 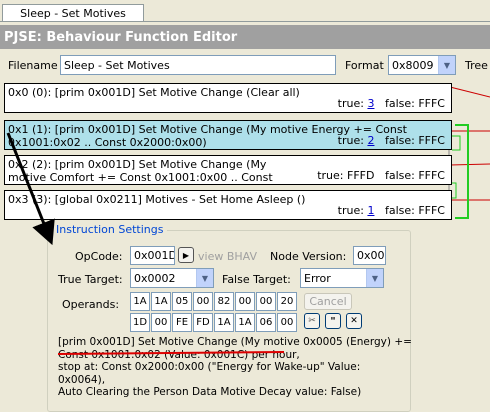 I want to click on operand-cell: 05, so click(x=182, y=301).